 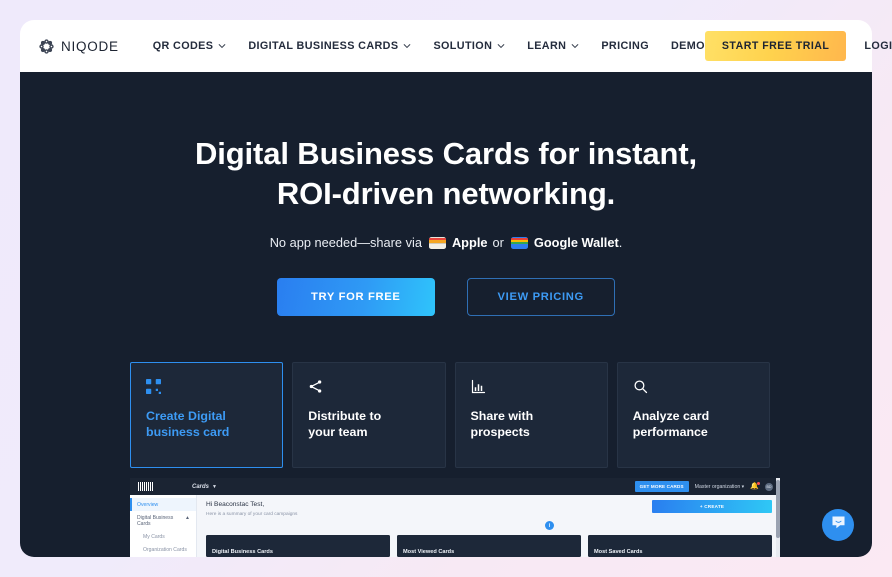 I want to click on tile-title: Most Viewed Cards, so click(x=429, y=552).